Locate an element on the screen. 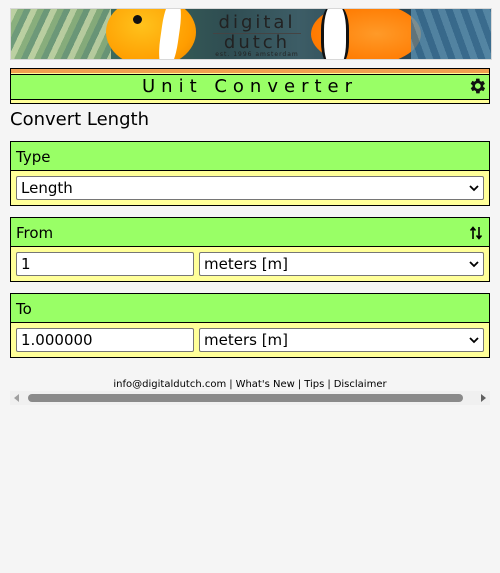 This screenshot has width=500, height=573. from-panel-header: From is located at coordinates (250, 232).